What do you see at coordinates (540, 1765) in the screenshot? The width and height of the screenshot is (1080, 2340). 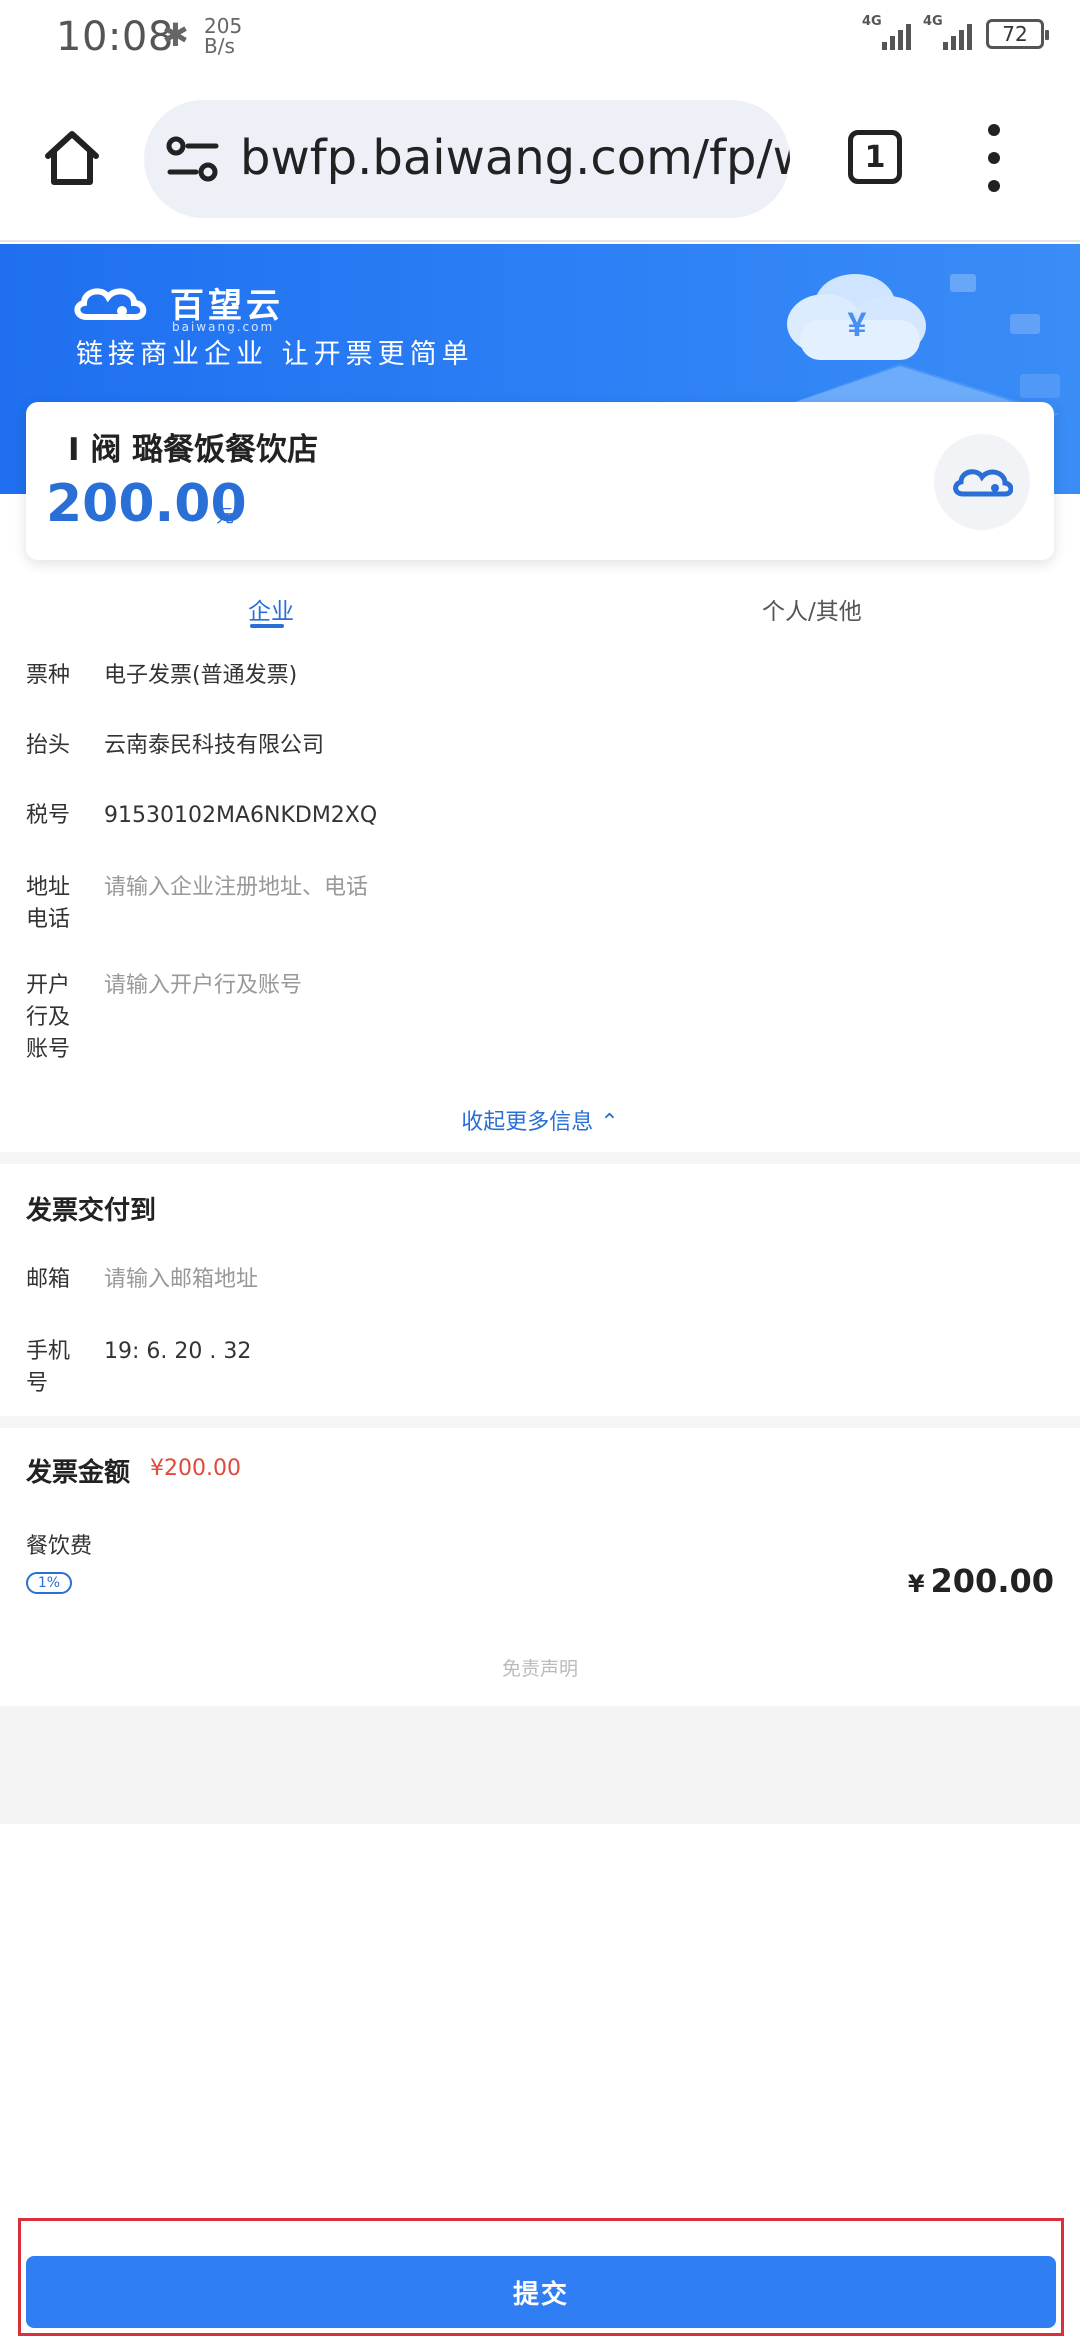 I see `footer-spacer` at bounding box center [540, 1765].